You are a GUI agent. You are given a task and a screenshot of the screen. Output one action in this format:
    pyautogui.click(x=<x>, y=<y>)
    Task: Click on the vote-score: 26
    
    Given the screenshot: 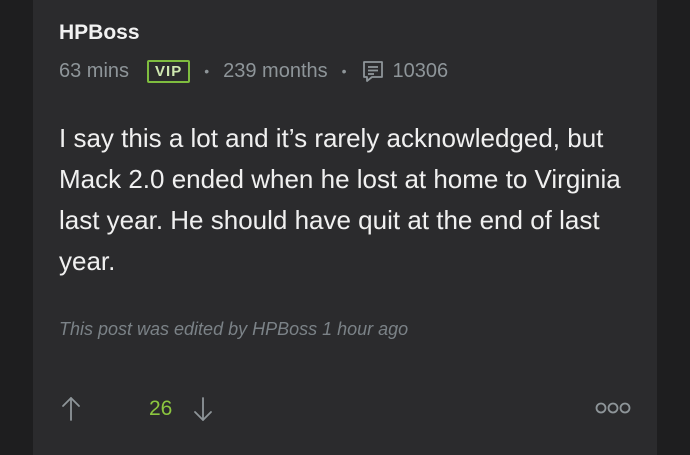 What is the action you would take?
    pyautogui.click(x=161, y=408)
    